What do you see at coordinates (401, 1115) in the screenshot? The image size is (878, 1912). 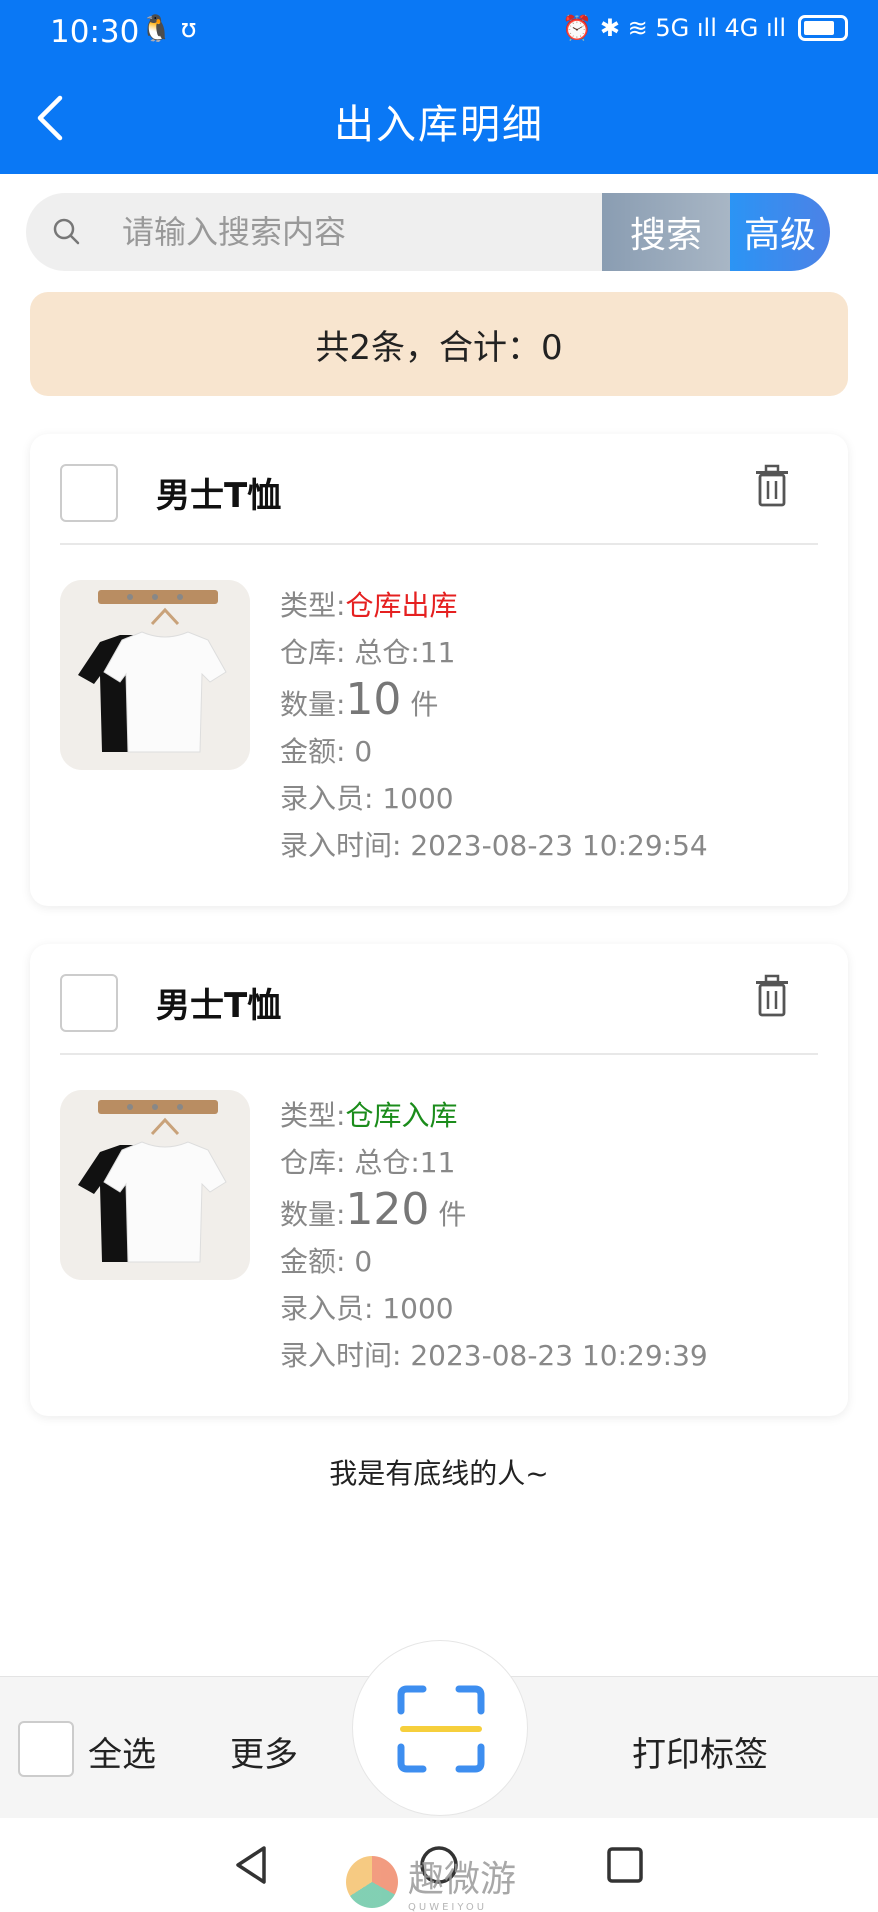 I see `type-value: 仓库入库` at bounding box center [401, 1115].